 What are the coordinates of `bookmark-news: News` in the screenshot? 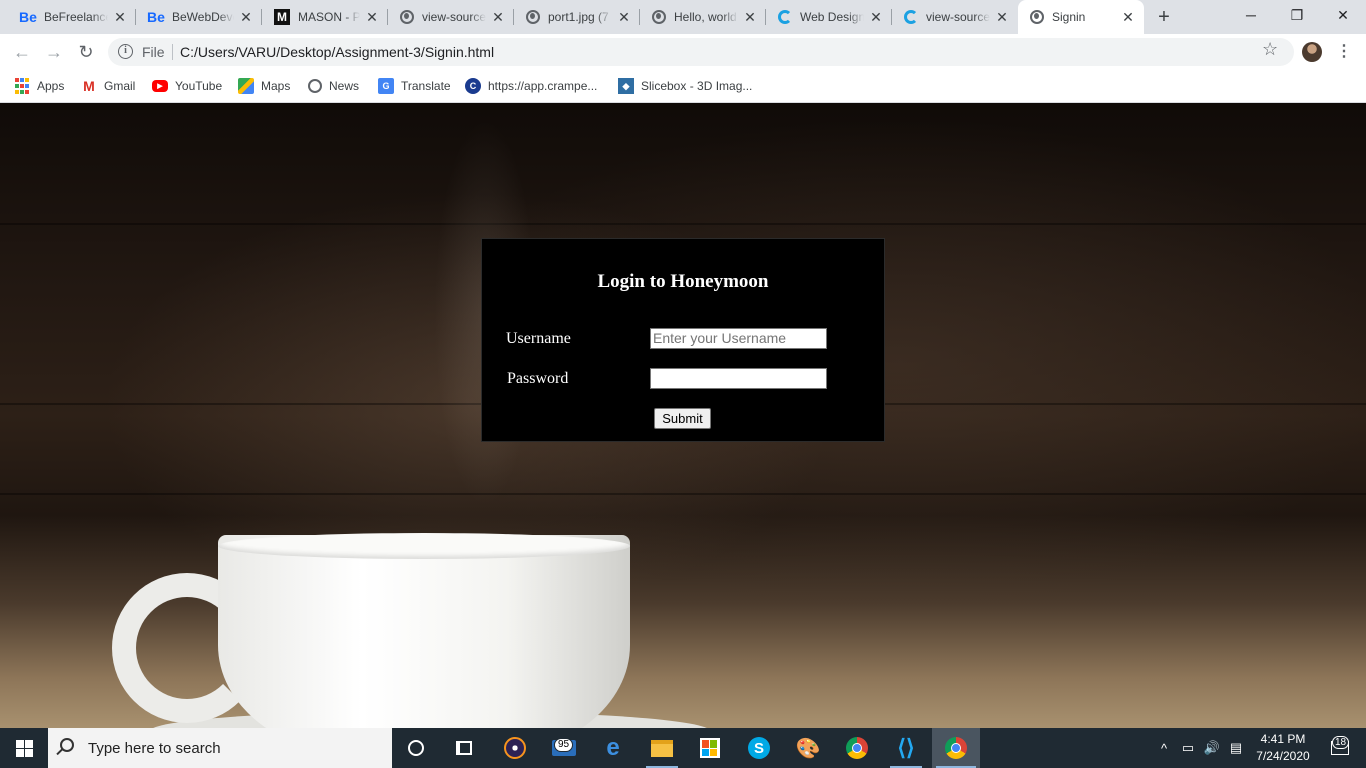 It's located at (333, 86).